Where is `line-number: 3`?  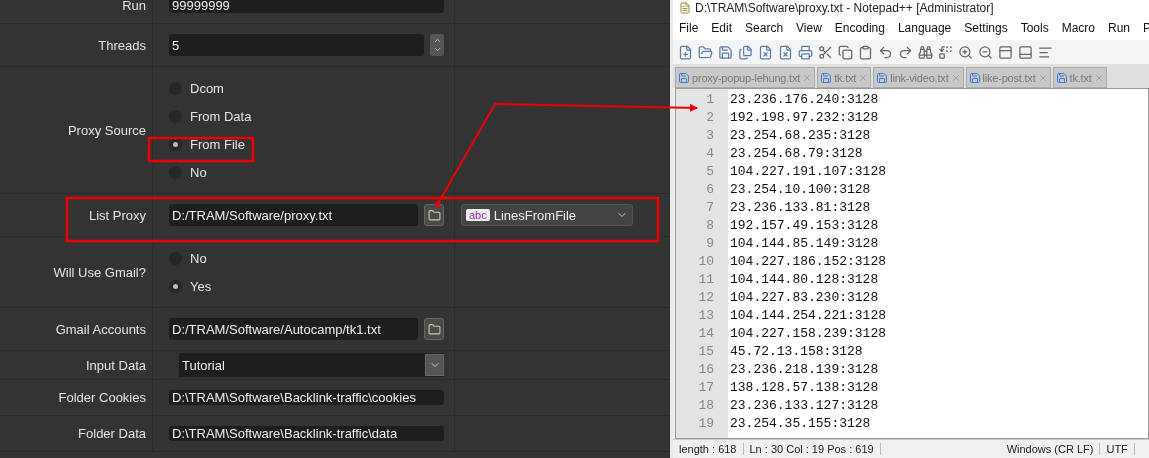 line-number: 3 is located at coordinates (710, 136).